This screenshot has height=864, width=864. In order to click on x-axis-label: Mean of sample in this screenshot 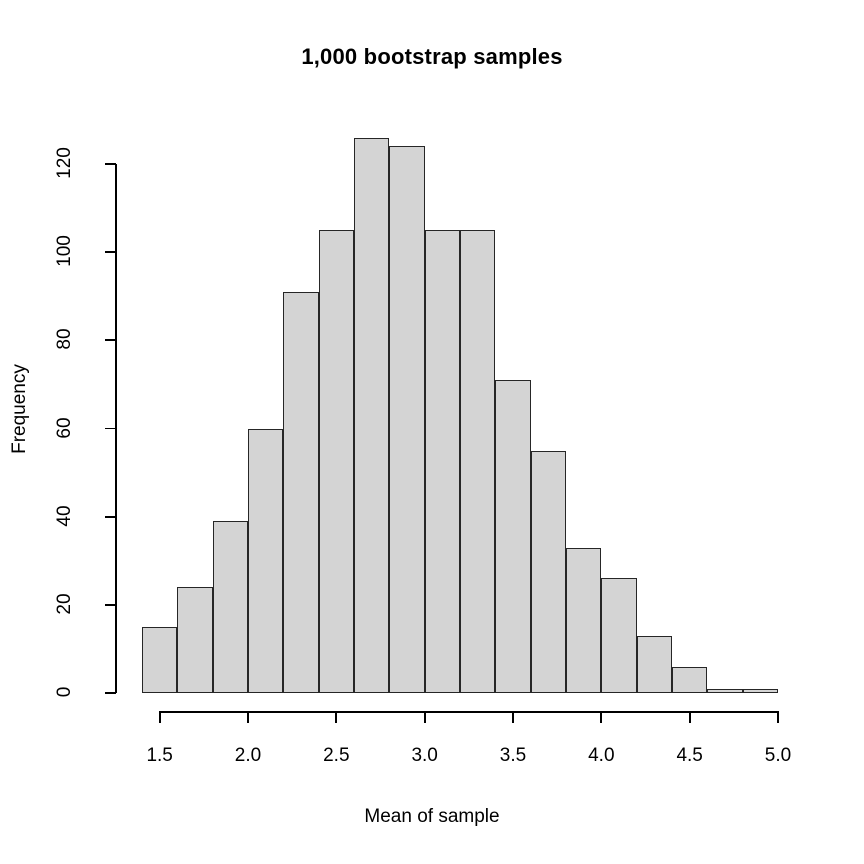, I will do `click(432, 816)`.